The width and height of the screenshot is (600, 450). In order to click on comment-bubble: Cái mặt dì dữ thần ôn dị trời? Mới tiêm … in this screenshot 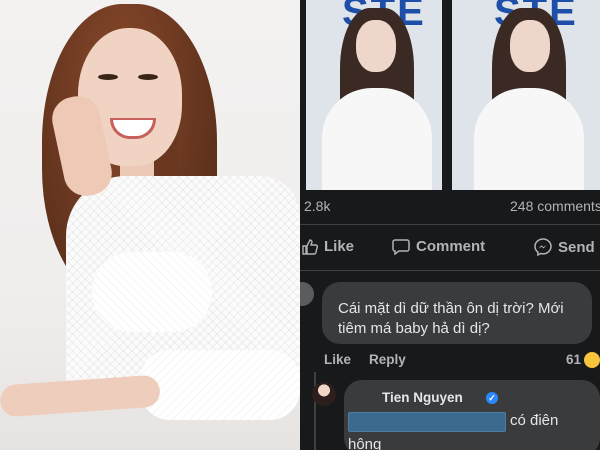, I will do `click(457, 313)`.